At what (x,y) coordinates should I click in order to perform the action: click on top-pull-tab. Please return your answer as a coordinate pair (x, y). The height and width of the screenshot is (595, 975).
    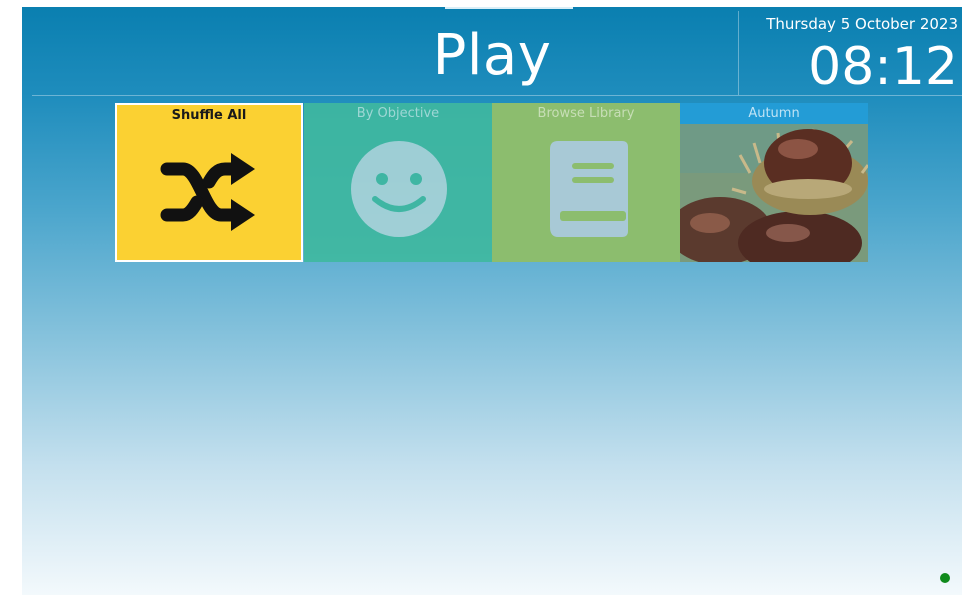
    Looking at the image, I should click on (509, 8).